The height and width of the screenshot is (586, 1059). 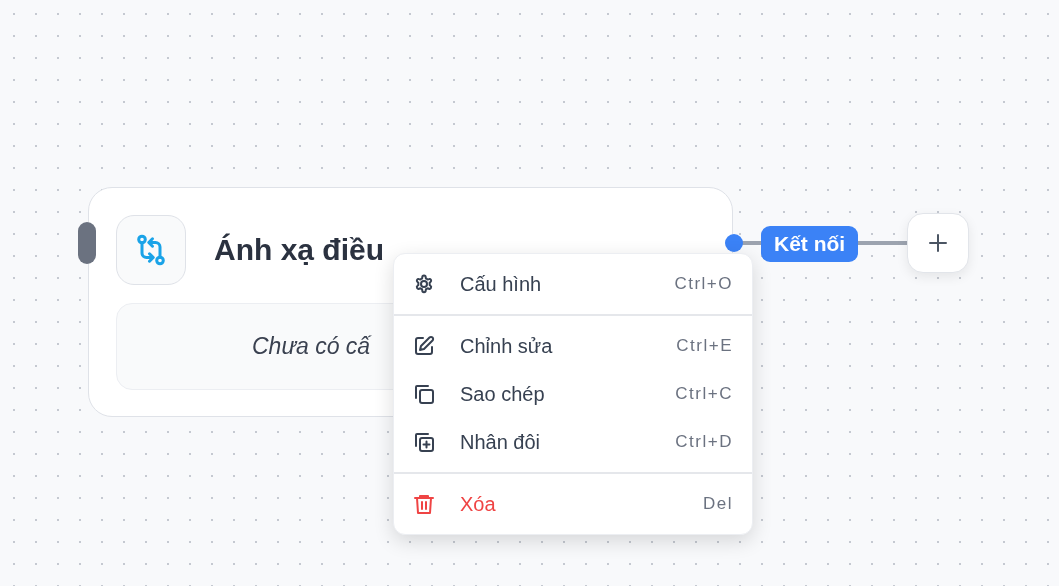 I want to click on node-title: Ánh xạ điều, so click(x=299, y=250).